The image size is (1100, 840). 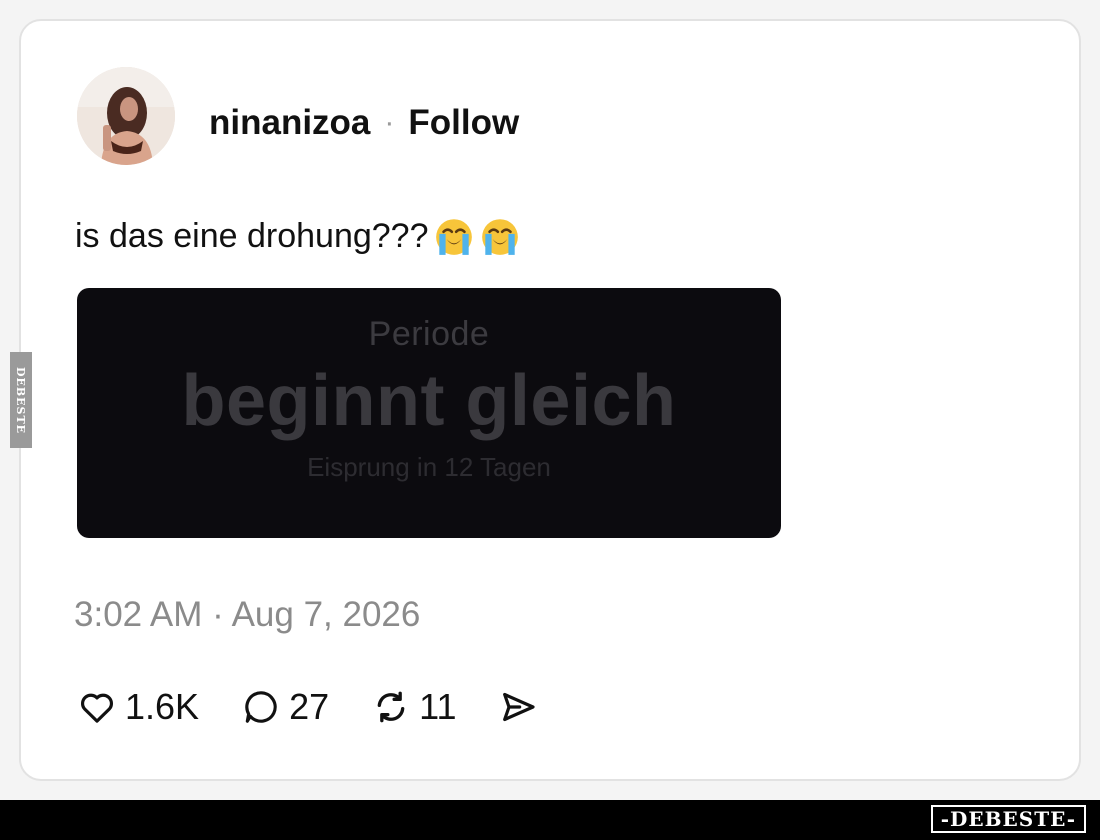 What do you see at coordinates (391, 707) in the screenshot?
I see `repost-icon` at bounding box center [391, 707].